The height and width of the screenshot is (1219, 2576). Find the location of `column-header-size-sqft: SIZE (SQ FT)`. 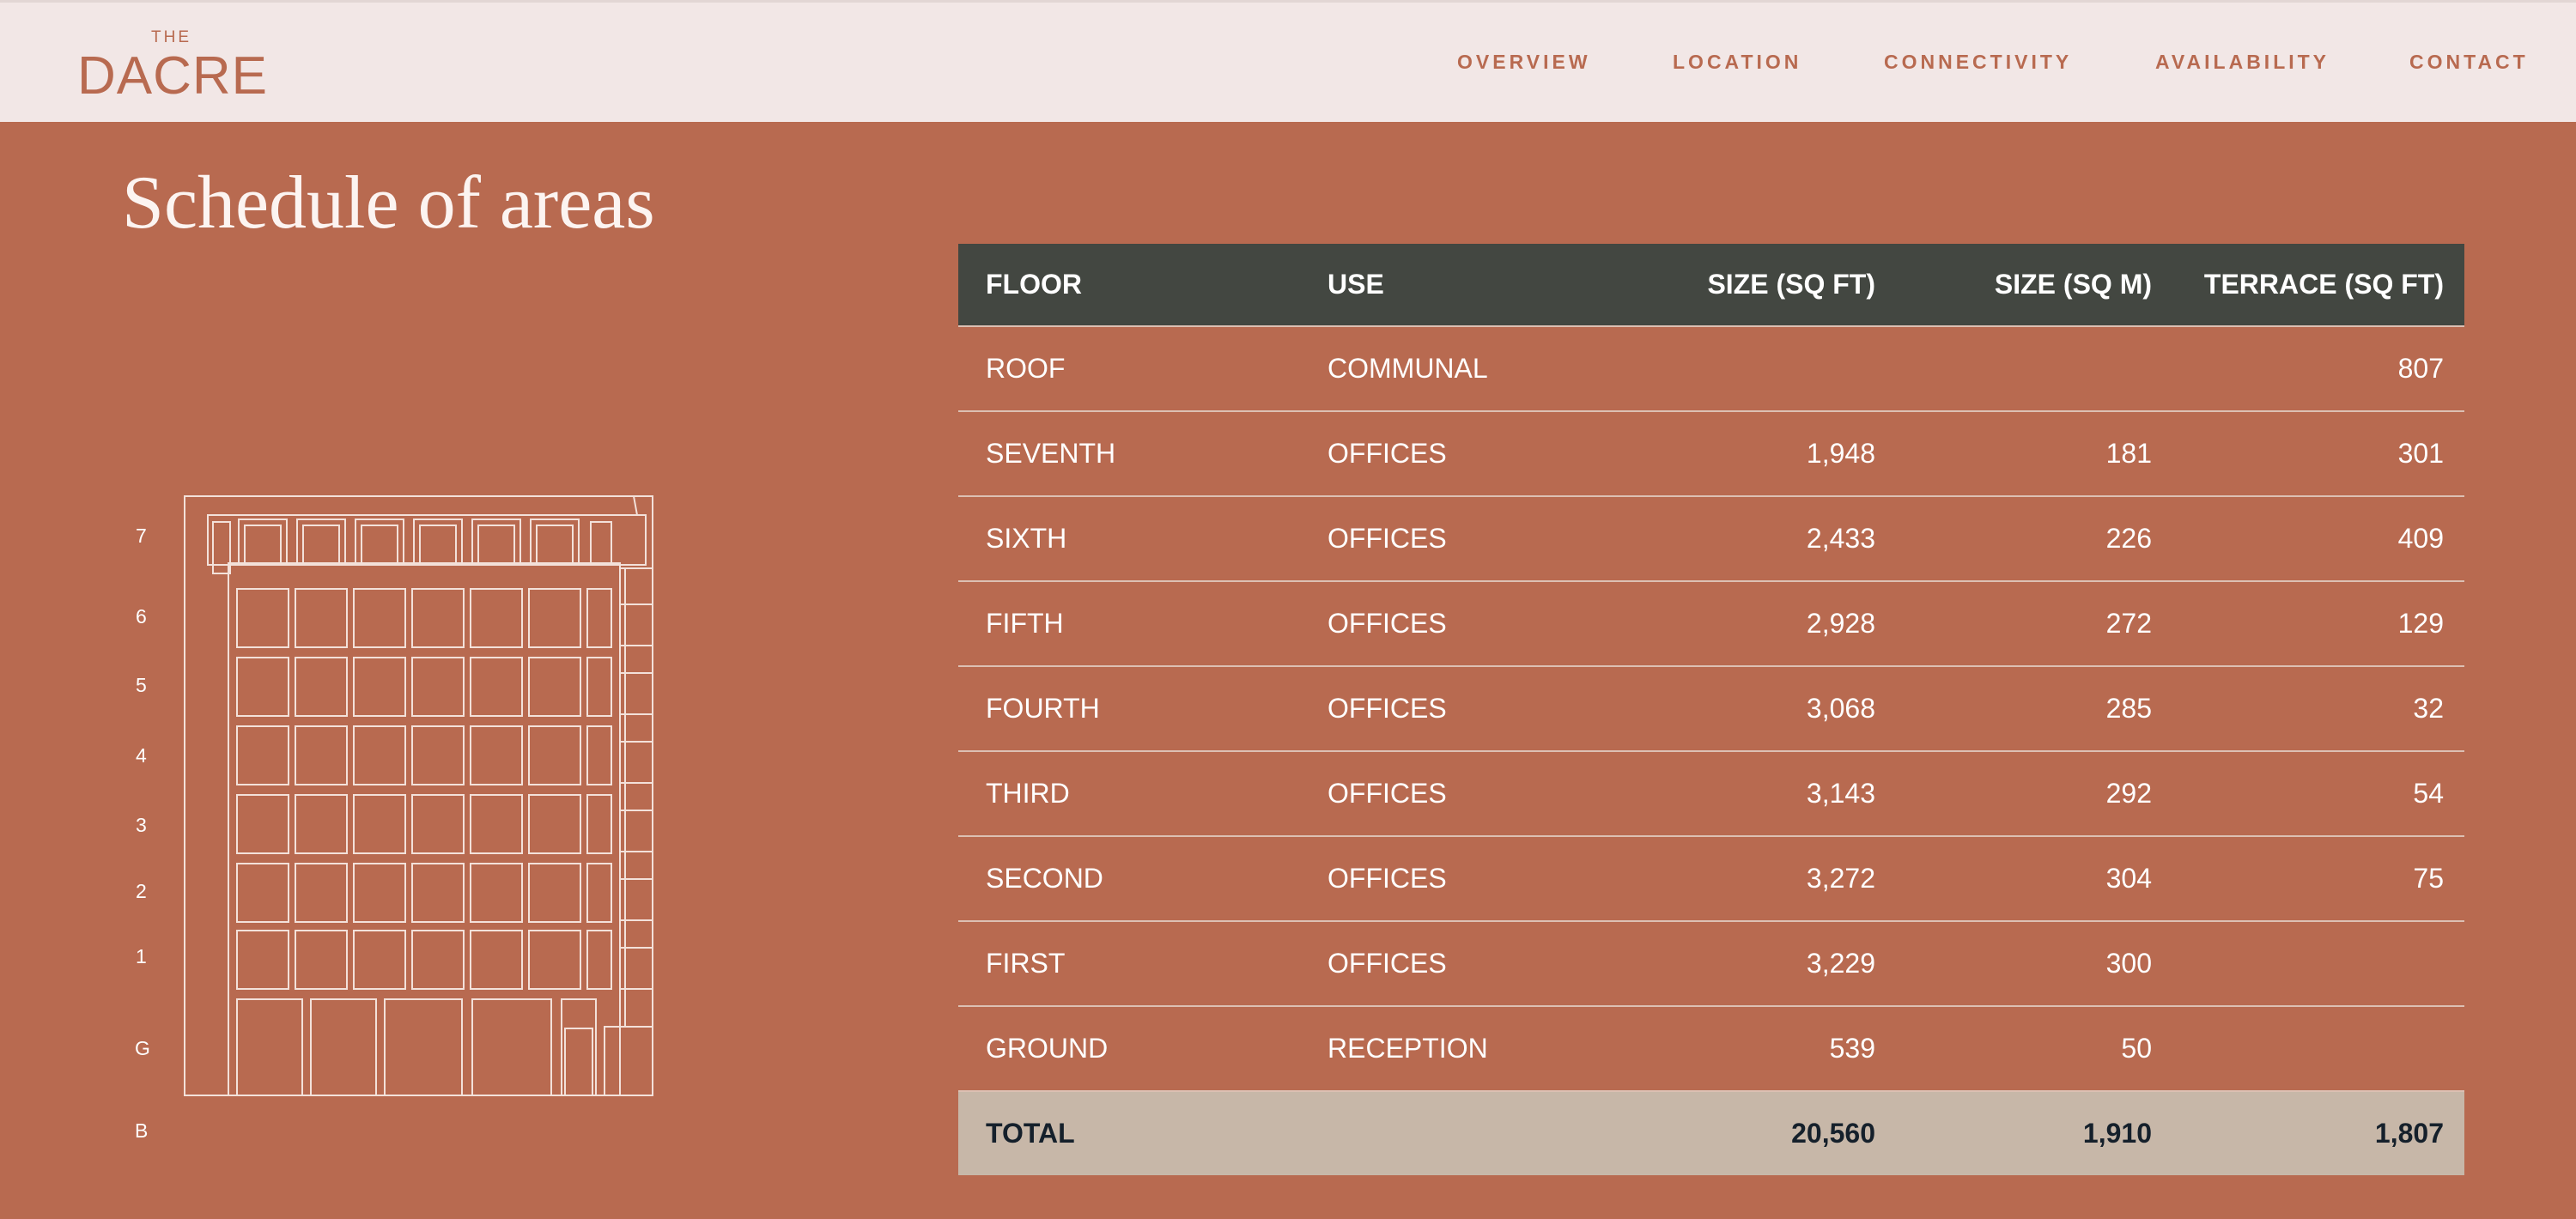

column-header-size-sqft: SIZE (SQ FT) is located at coordinates (1752, 285).